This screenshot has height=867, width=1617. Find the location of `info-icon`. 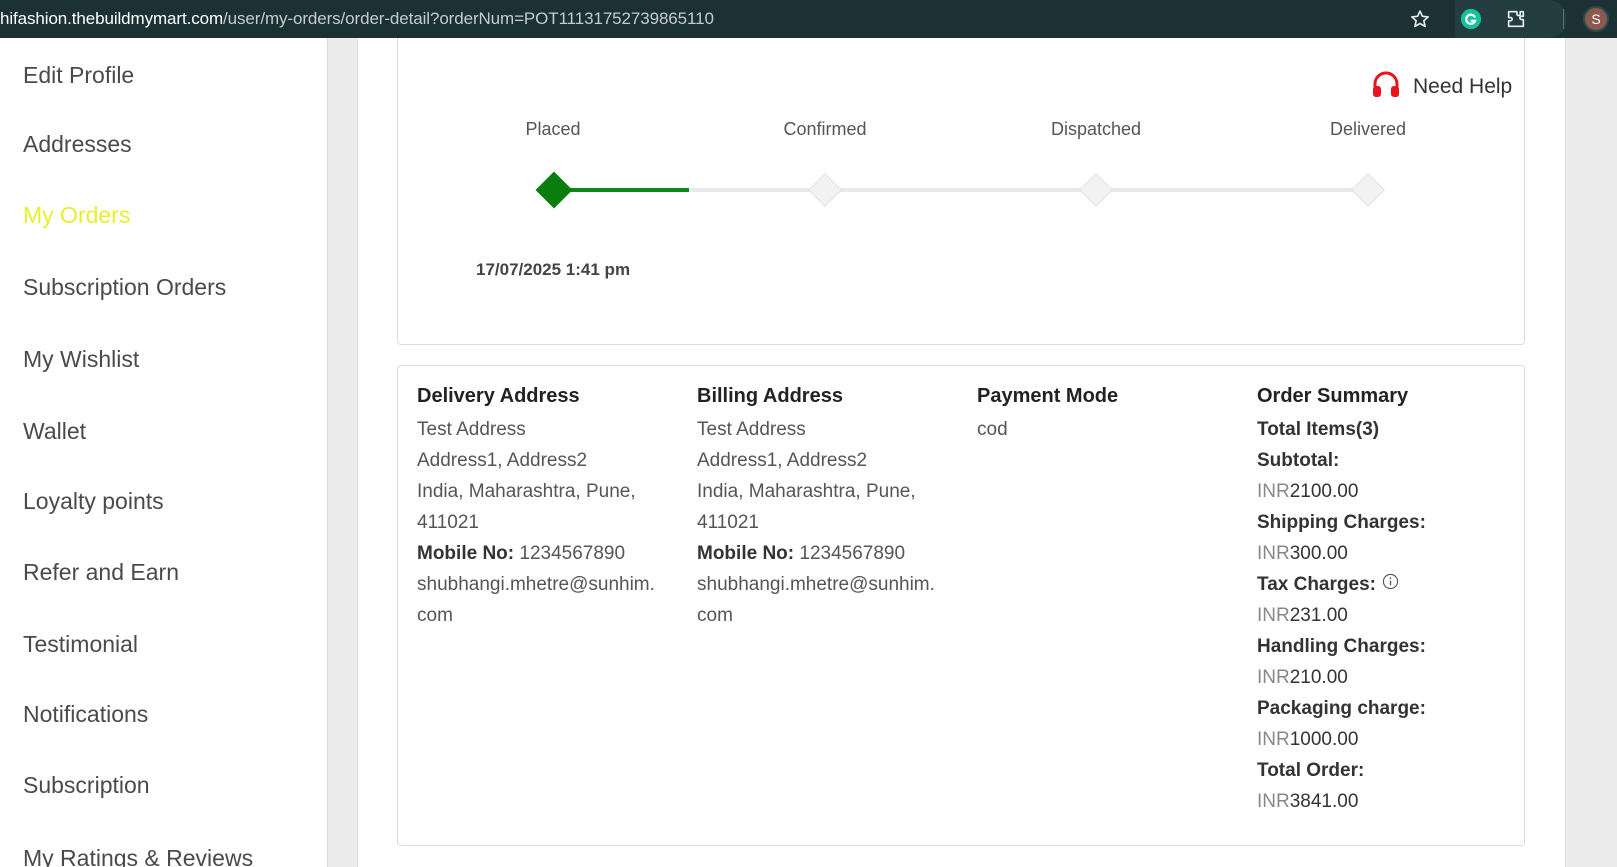

info-icon is located at coordinates (1390, 584).